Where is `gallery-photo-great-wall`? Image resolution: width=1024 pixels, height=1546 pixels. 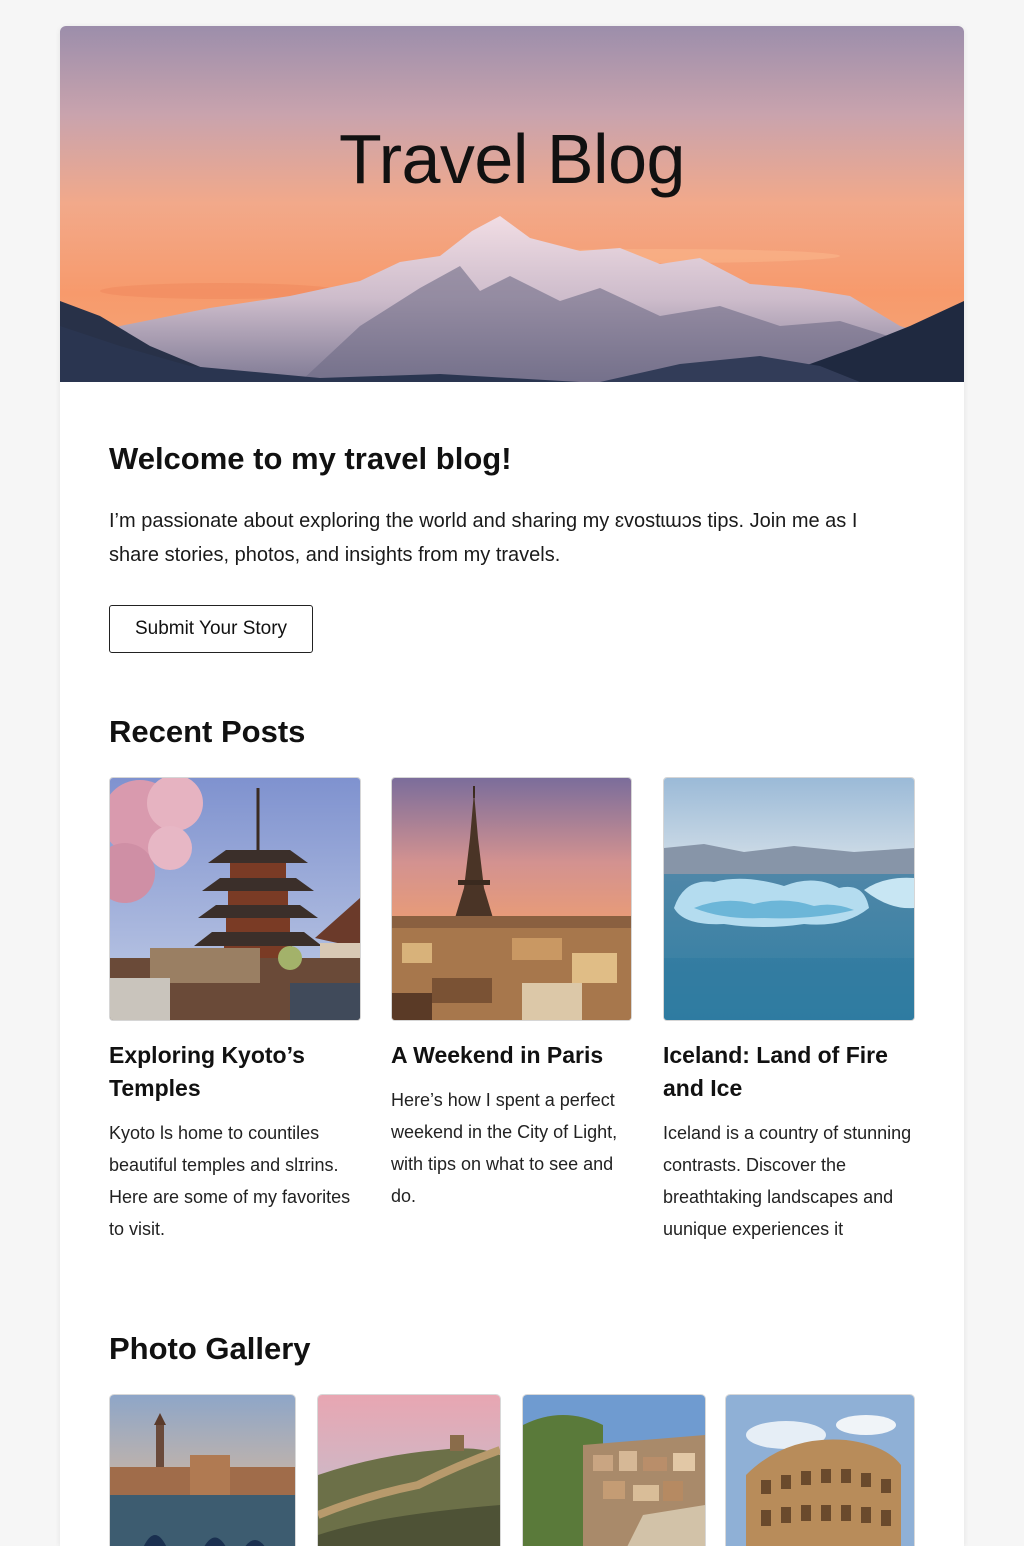
gallery-photo-great-wall is located at coordinates (409, 1470).